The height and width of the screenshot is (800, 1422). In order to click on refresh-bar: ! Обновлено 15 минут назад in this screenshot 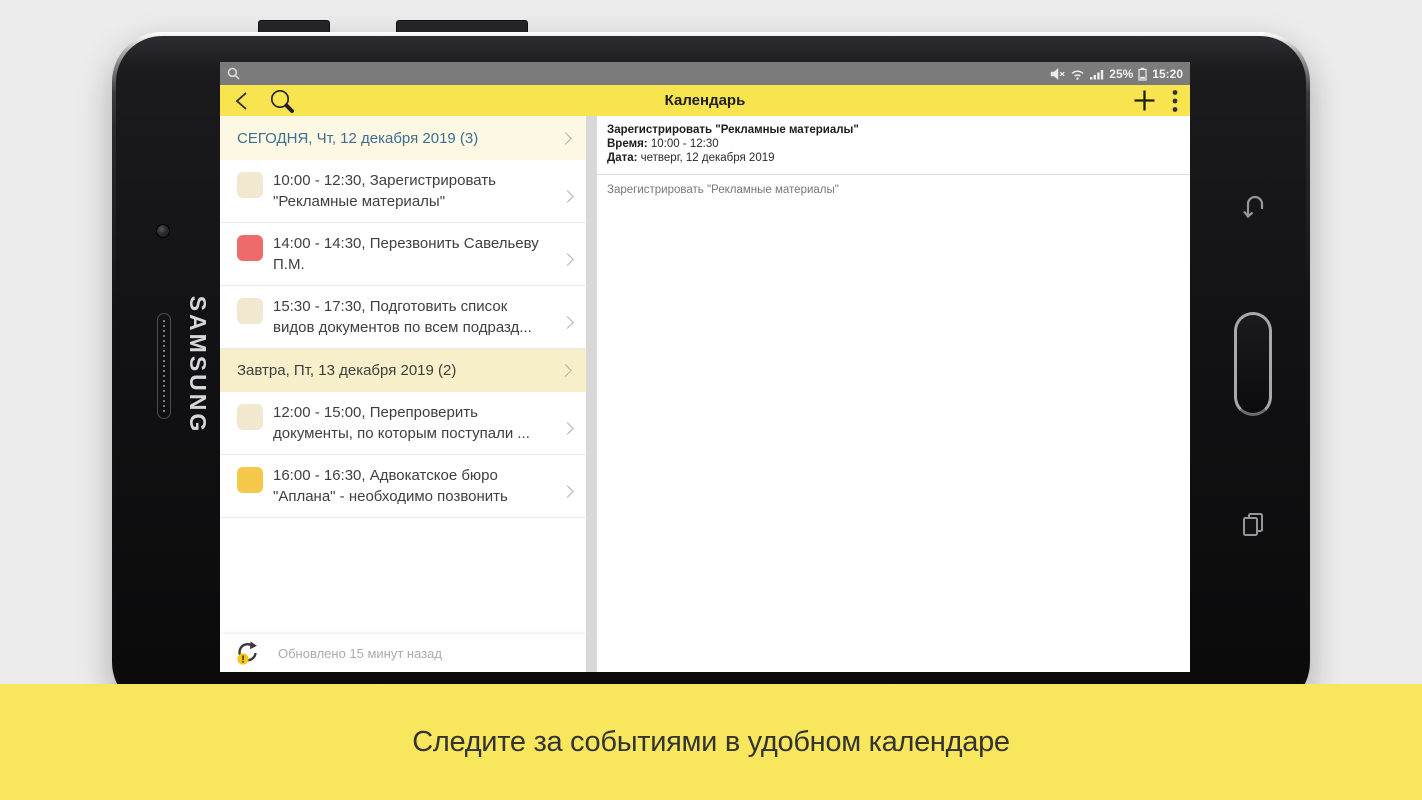, I will do `click(403, 653)`.